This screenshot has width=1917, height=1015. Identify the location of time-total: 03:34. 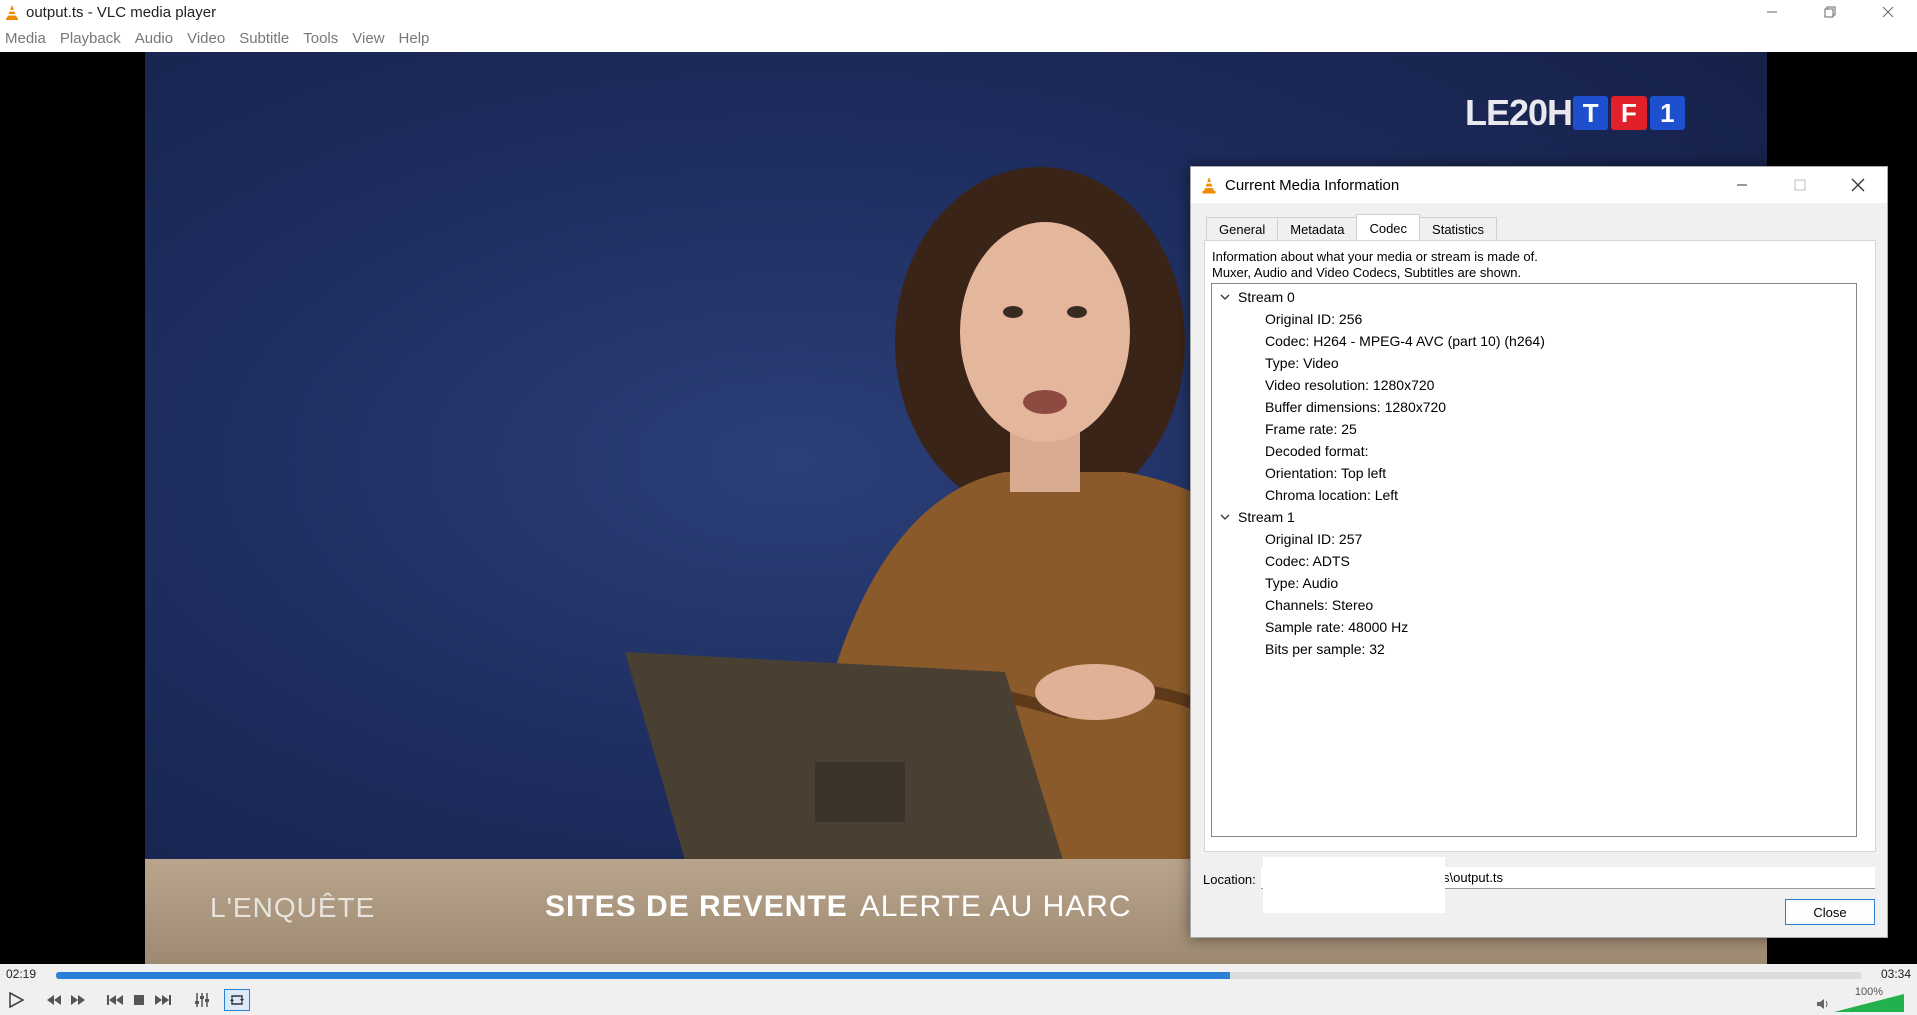
(1896, 974).